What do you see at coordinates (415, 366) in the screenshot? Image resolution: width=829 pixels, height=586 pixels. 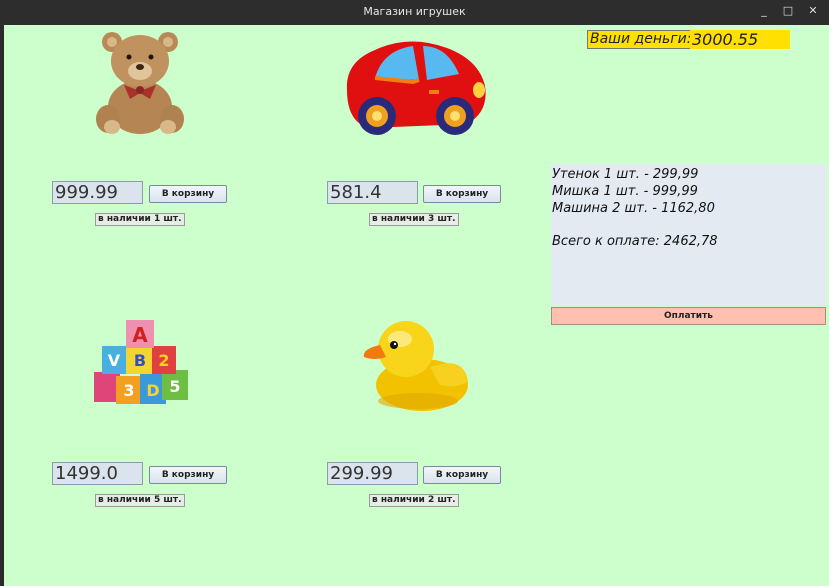 I see `rubber-duck-icon` at bounding box center [415, 366].